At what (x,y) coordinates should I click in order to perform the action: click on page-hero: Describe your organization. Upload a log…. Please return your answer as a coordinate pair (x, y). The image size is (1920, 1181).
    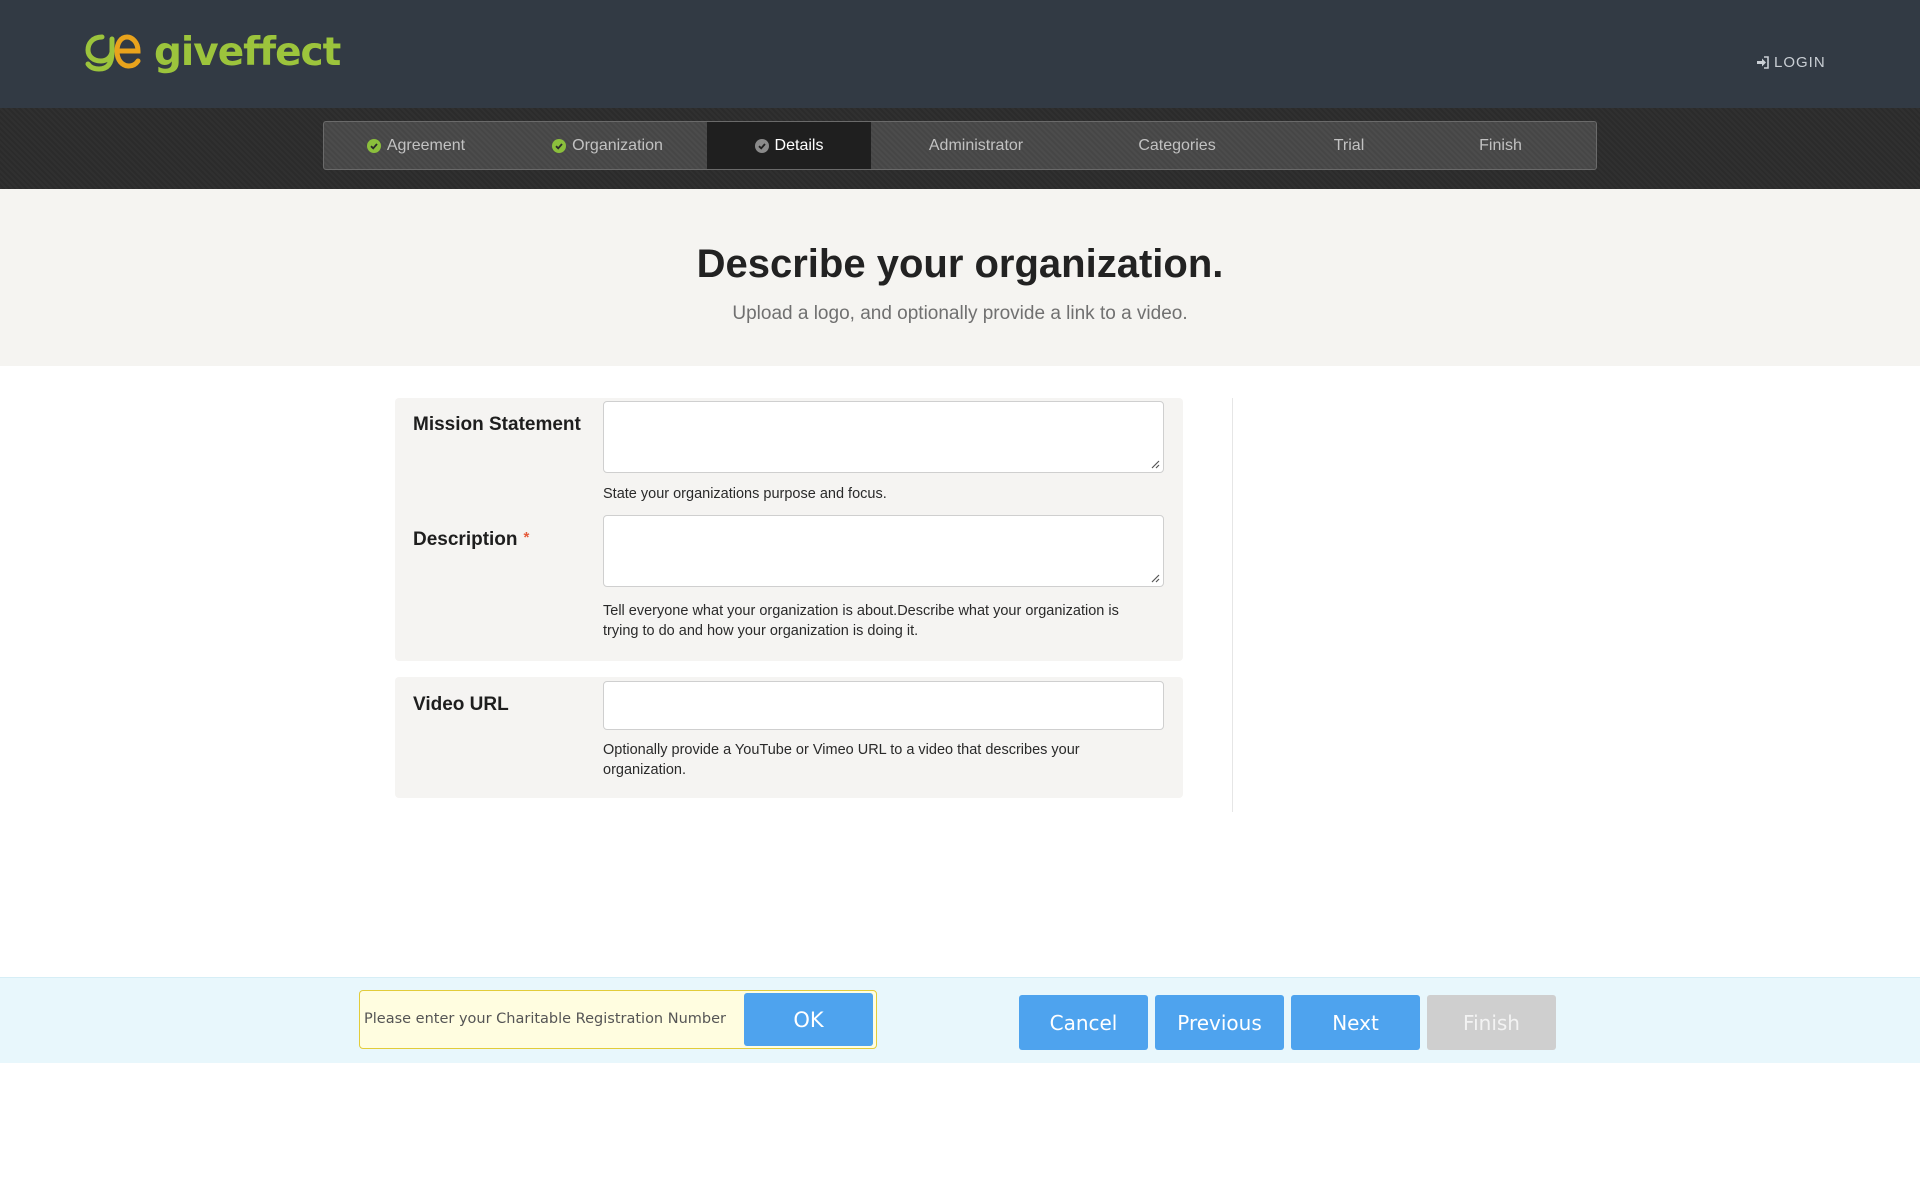
    Looking at the image, I should click on (960, 277).